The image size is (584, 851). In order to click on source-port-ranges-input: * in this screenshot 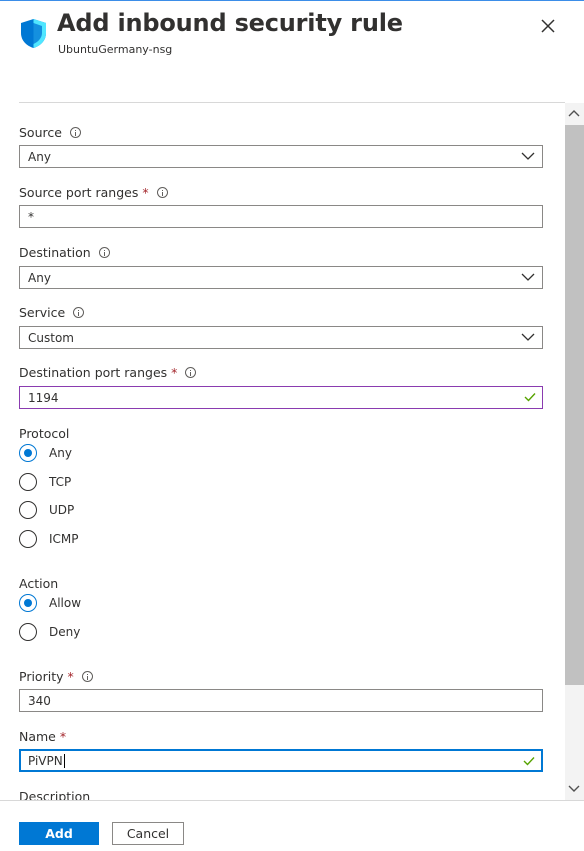, I will do `click(281, 216)`.